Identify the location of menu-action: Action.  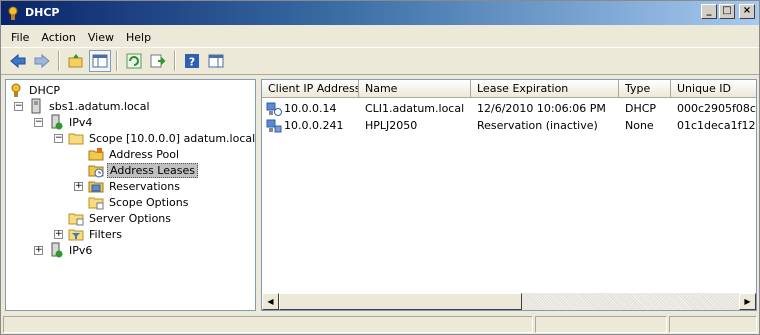
(58, 37).